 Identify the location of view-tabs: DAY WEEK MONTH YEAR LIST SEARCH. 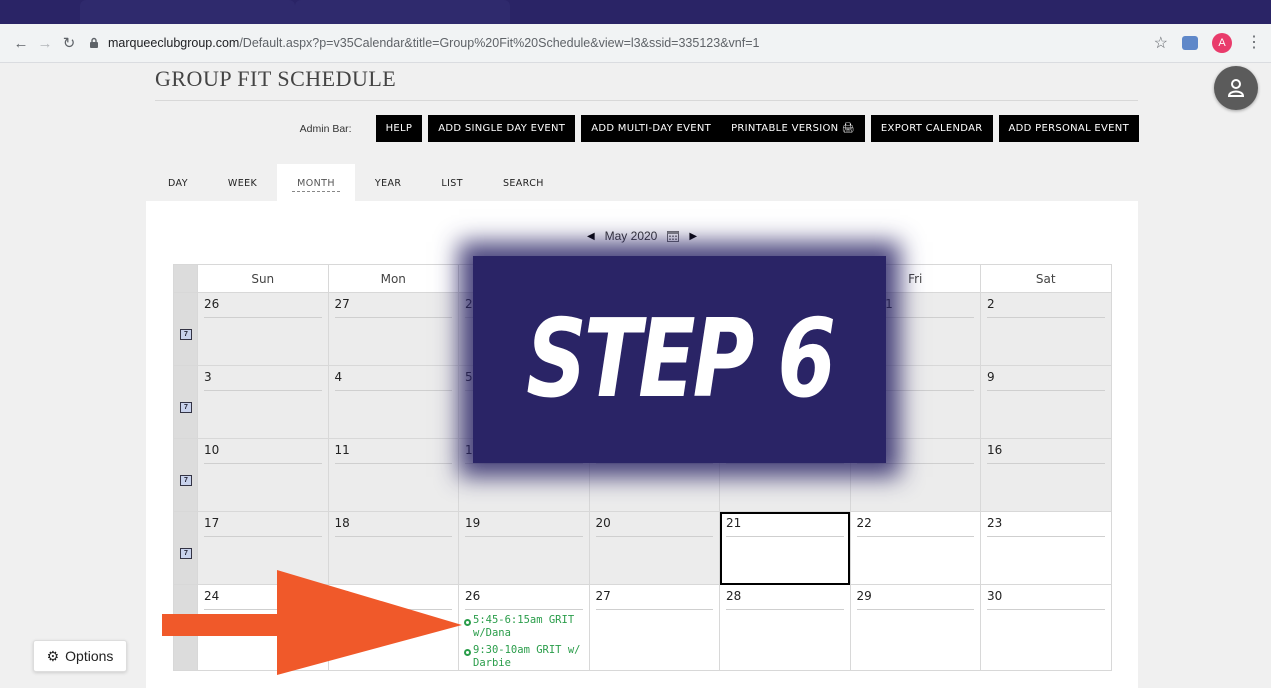
(356, 183).